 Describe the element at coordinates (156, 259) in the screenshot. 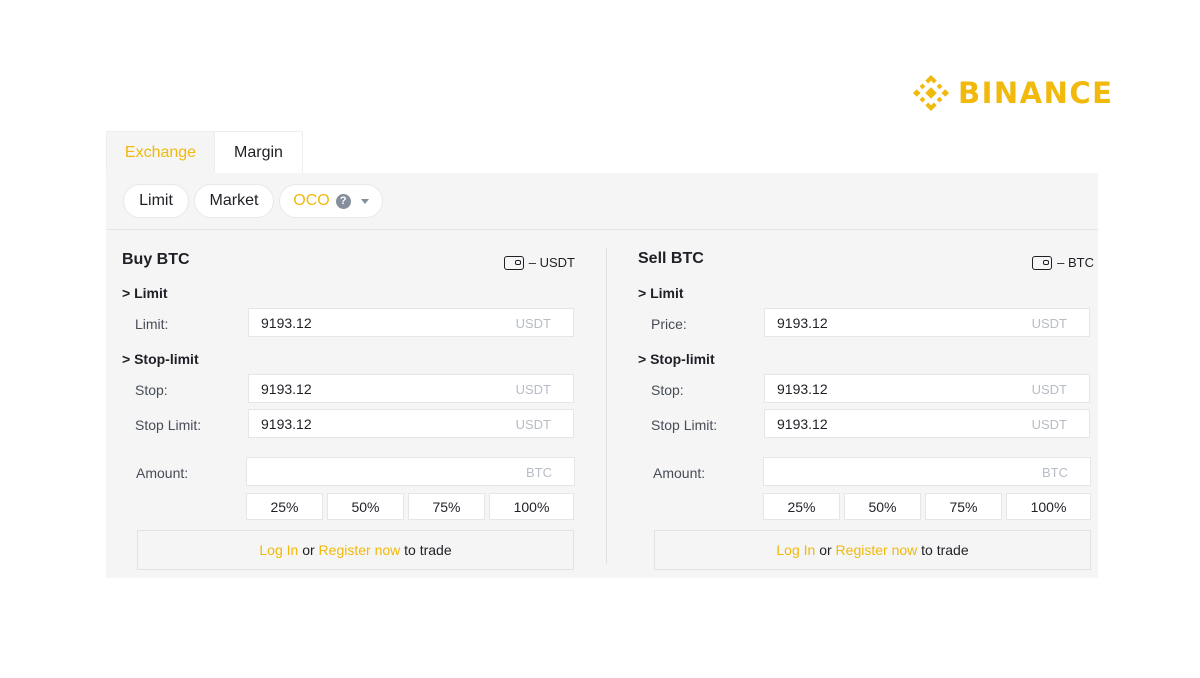

I see `buy-title: Buy BTC` at that location.